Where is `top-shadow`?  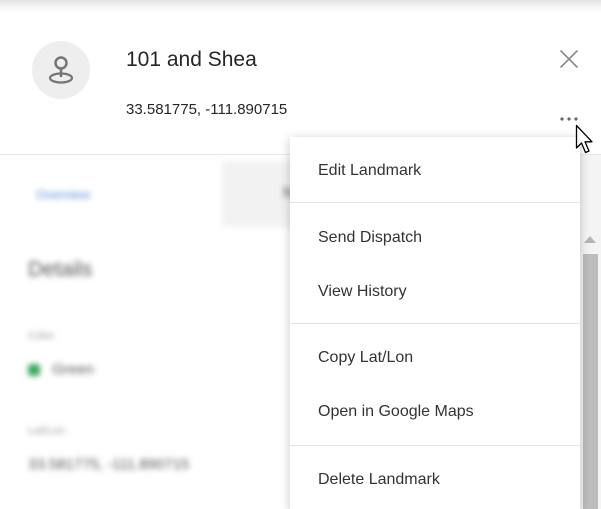 top-shadow is located at coordinates (300, 6).